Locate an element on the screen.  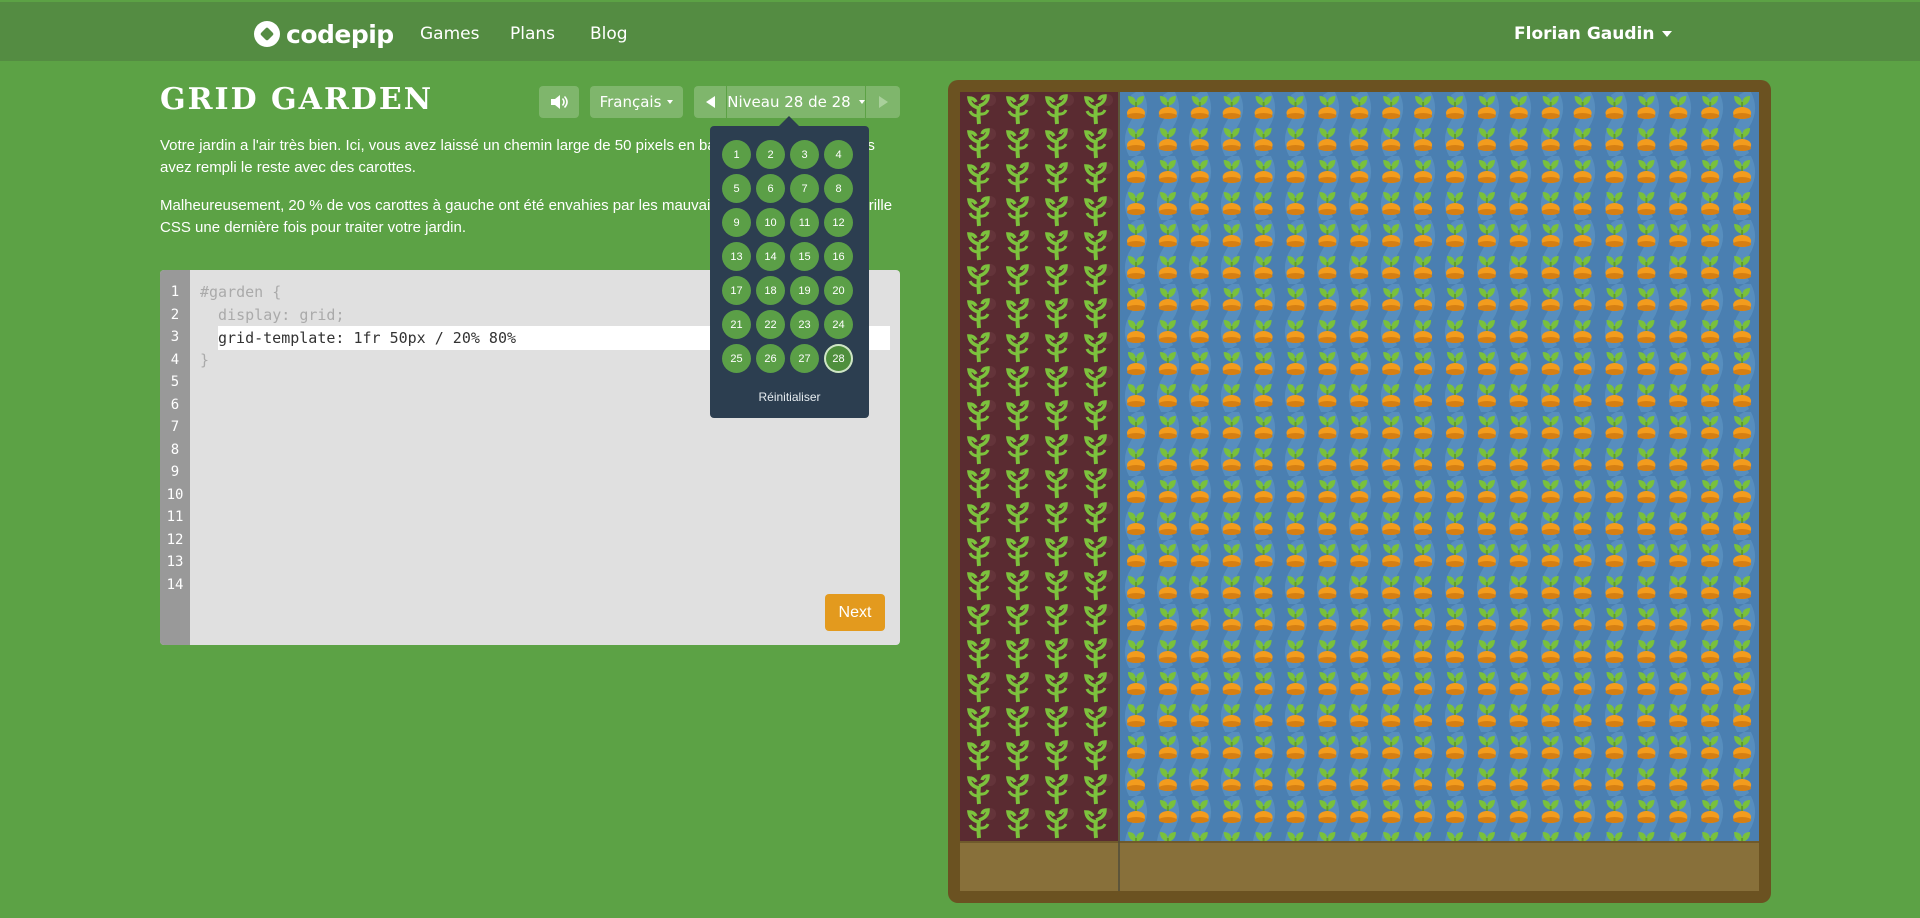
next-level-button is located at coordinates (883, 102).